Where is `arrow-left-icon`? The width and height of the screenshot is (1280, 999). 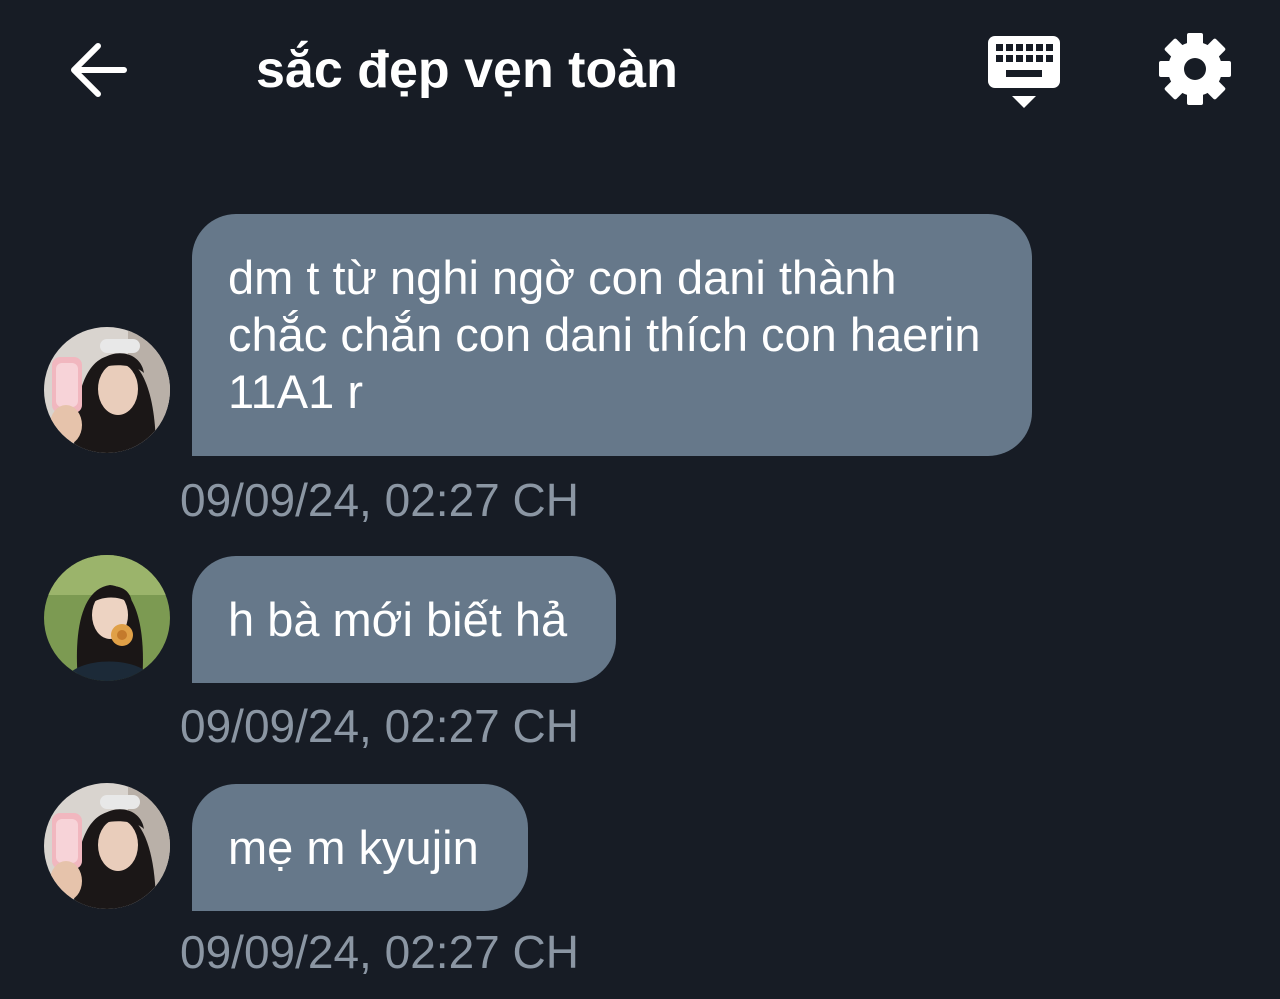 arrow-left-icon is located at coordinates (99, 70).